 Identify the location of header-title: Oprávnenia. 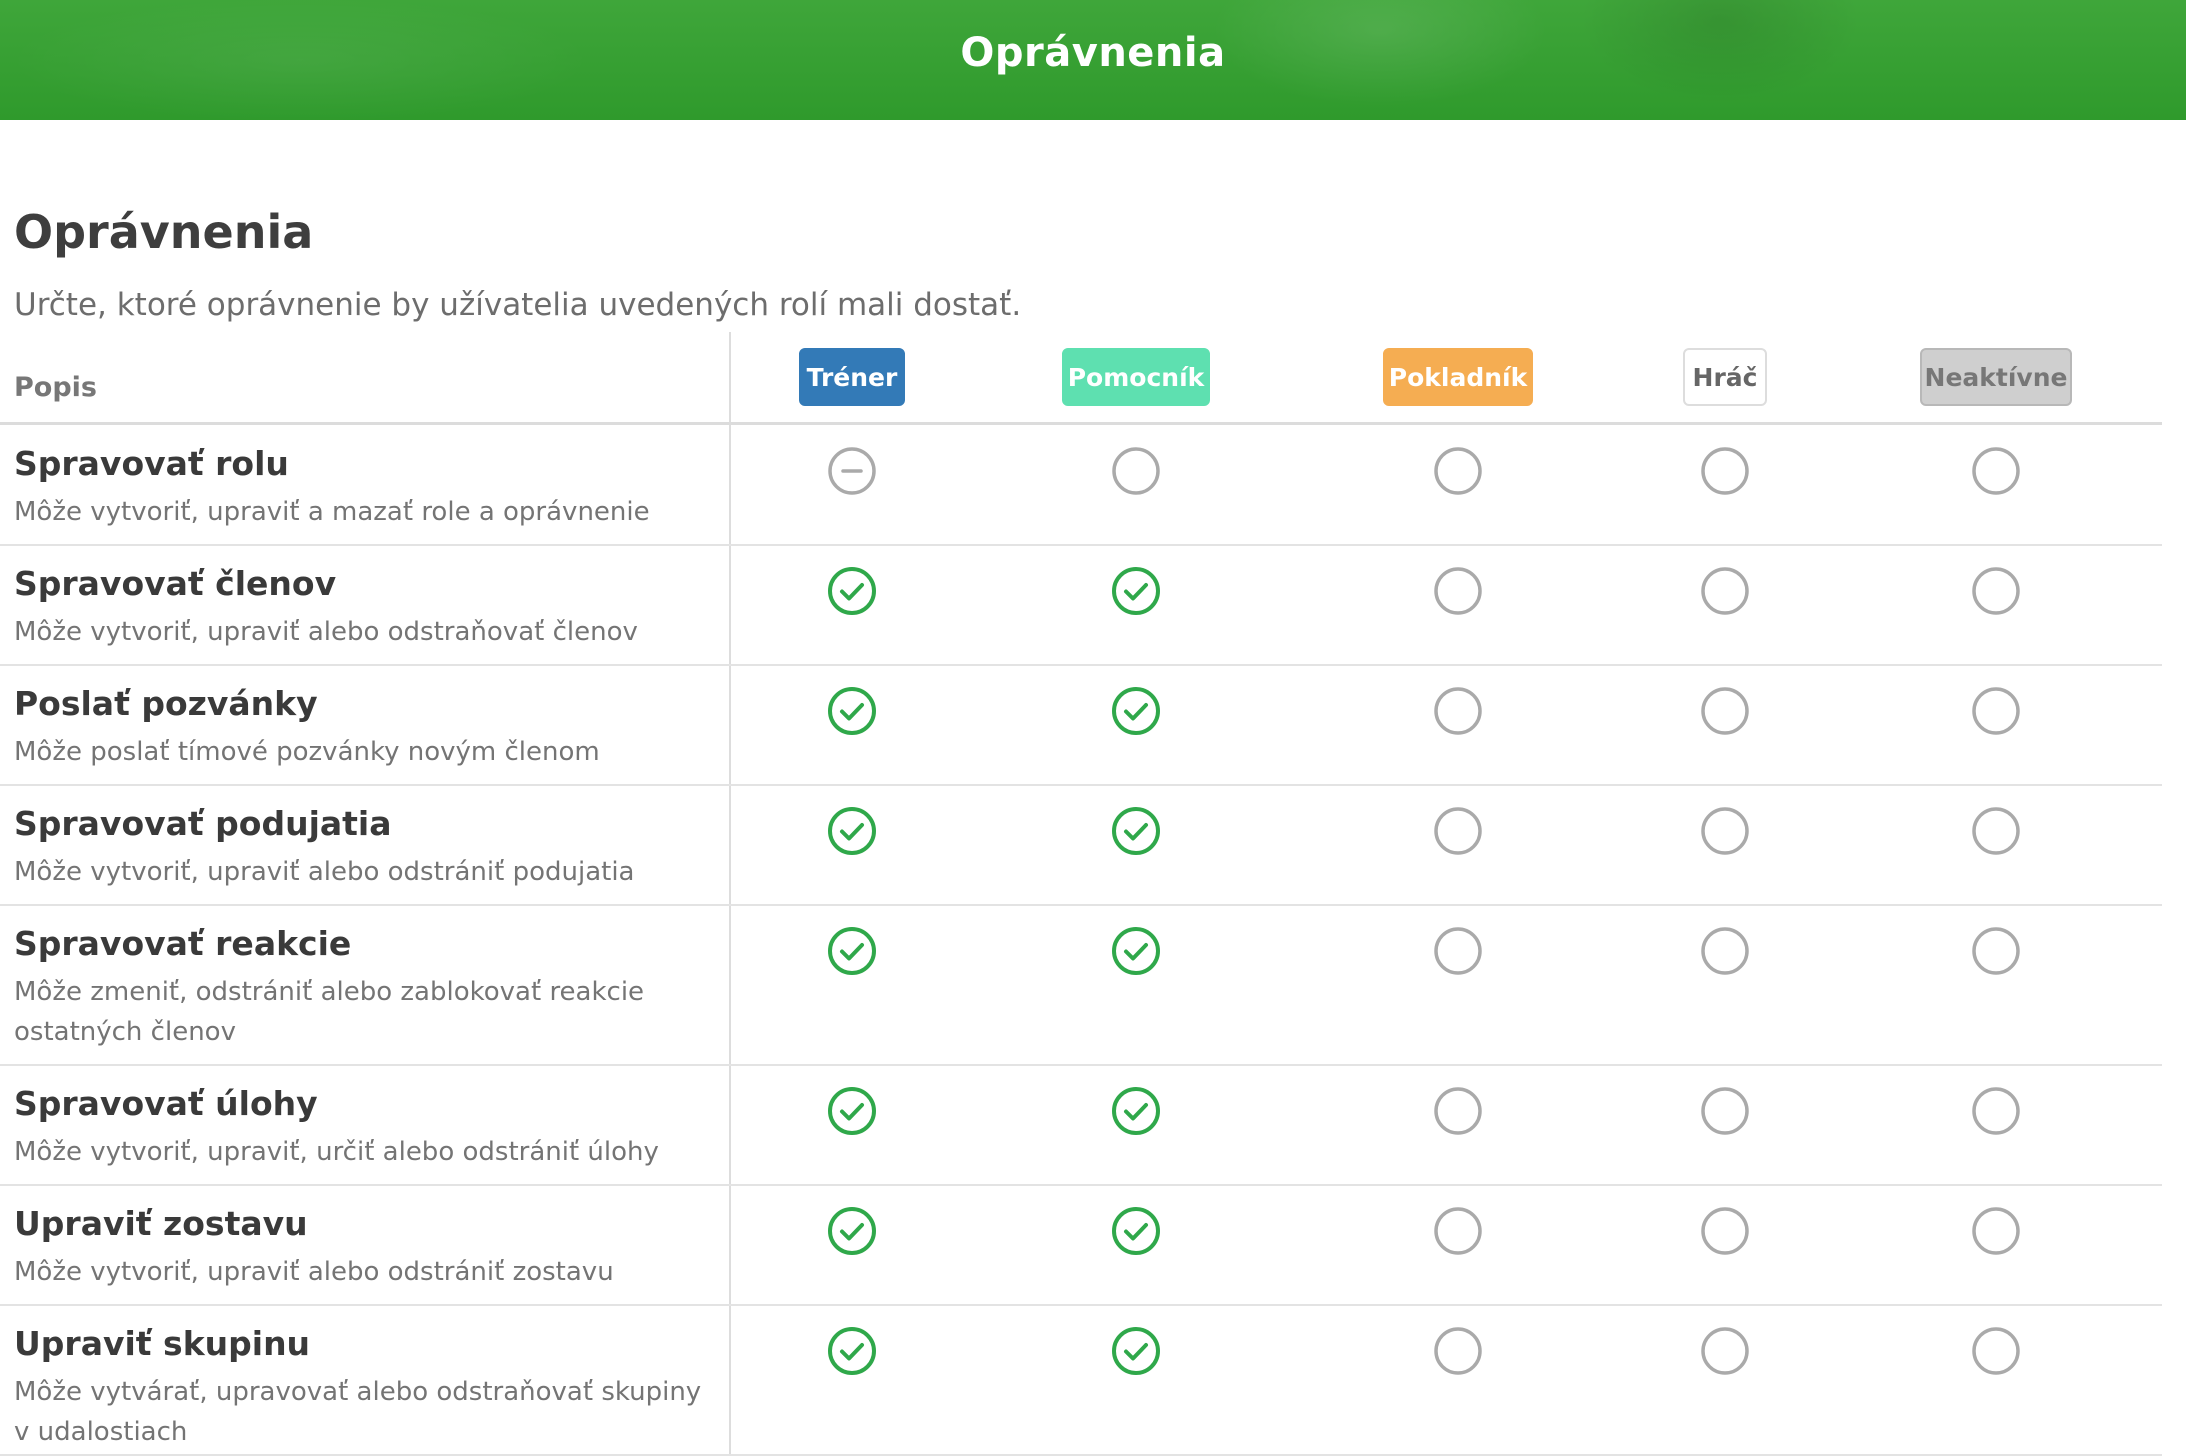
(1093, 53).